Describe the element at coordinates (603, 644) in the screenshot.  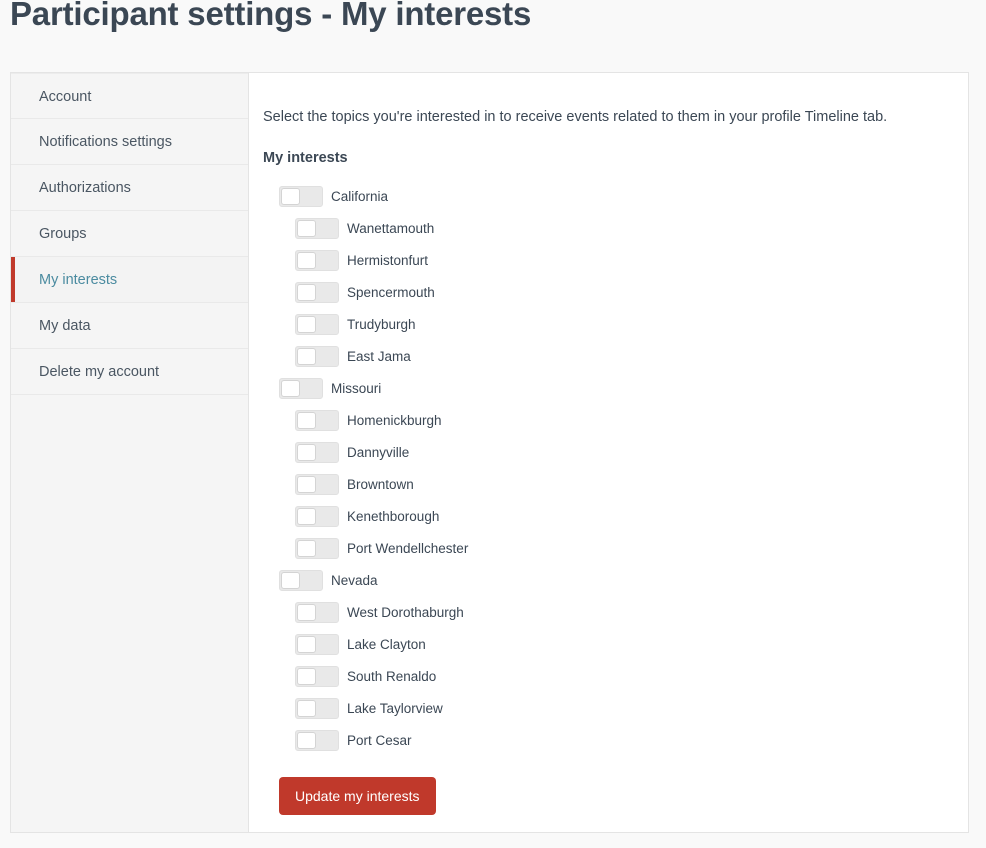
I see `interest-row: Lake Clayton` at that location.